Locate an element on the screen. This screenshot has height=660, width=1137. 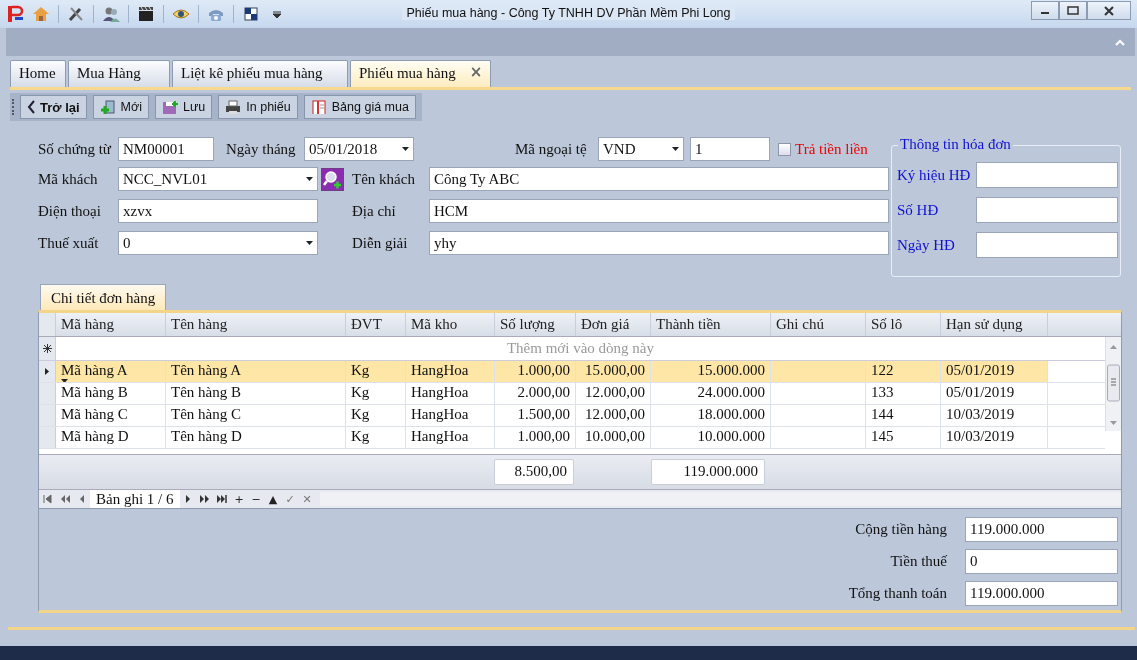
table-cell: 133 is located at coordinates (903, 393).